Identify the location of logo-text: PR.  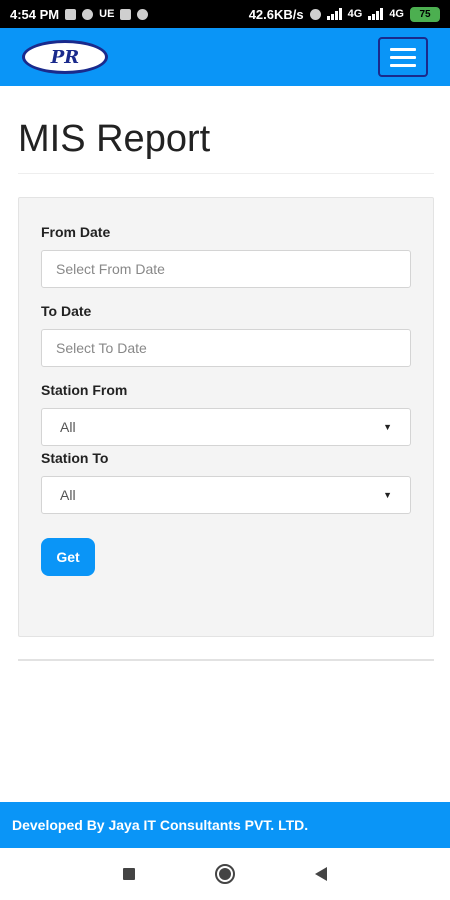
(65, 57).